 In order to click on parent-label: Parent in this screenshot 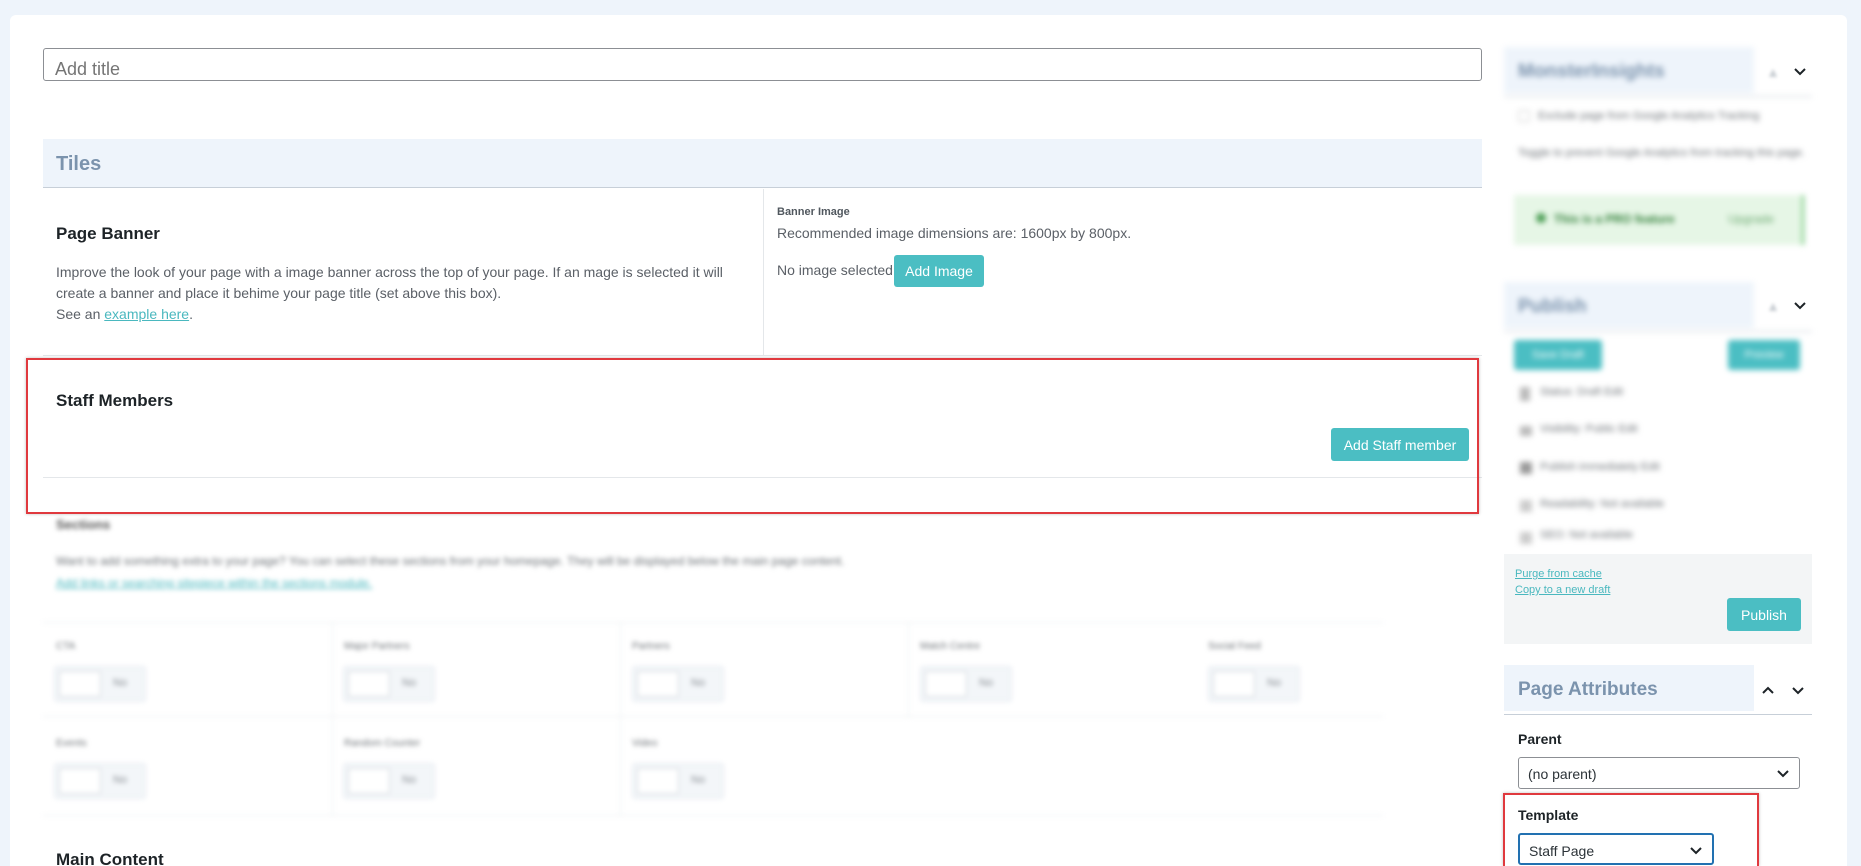, I will do `click(1540, 739)`.